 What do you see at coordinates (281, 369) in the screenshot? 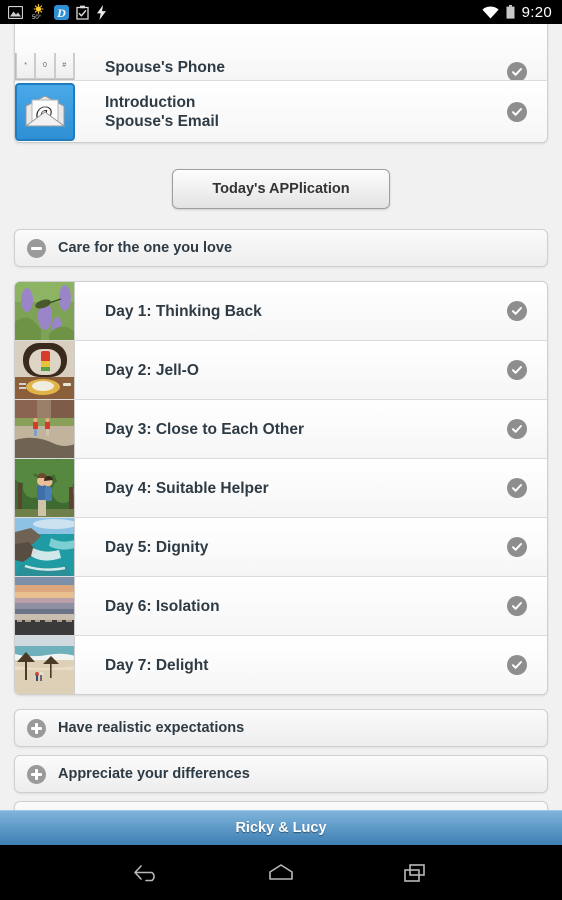
I see `list-item-day-2: Day 2: Jell-O` at bounding box center [281, 369].